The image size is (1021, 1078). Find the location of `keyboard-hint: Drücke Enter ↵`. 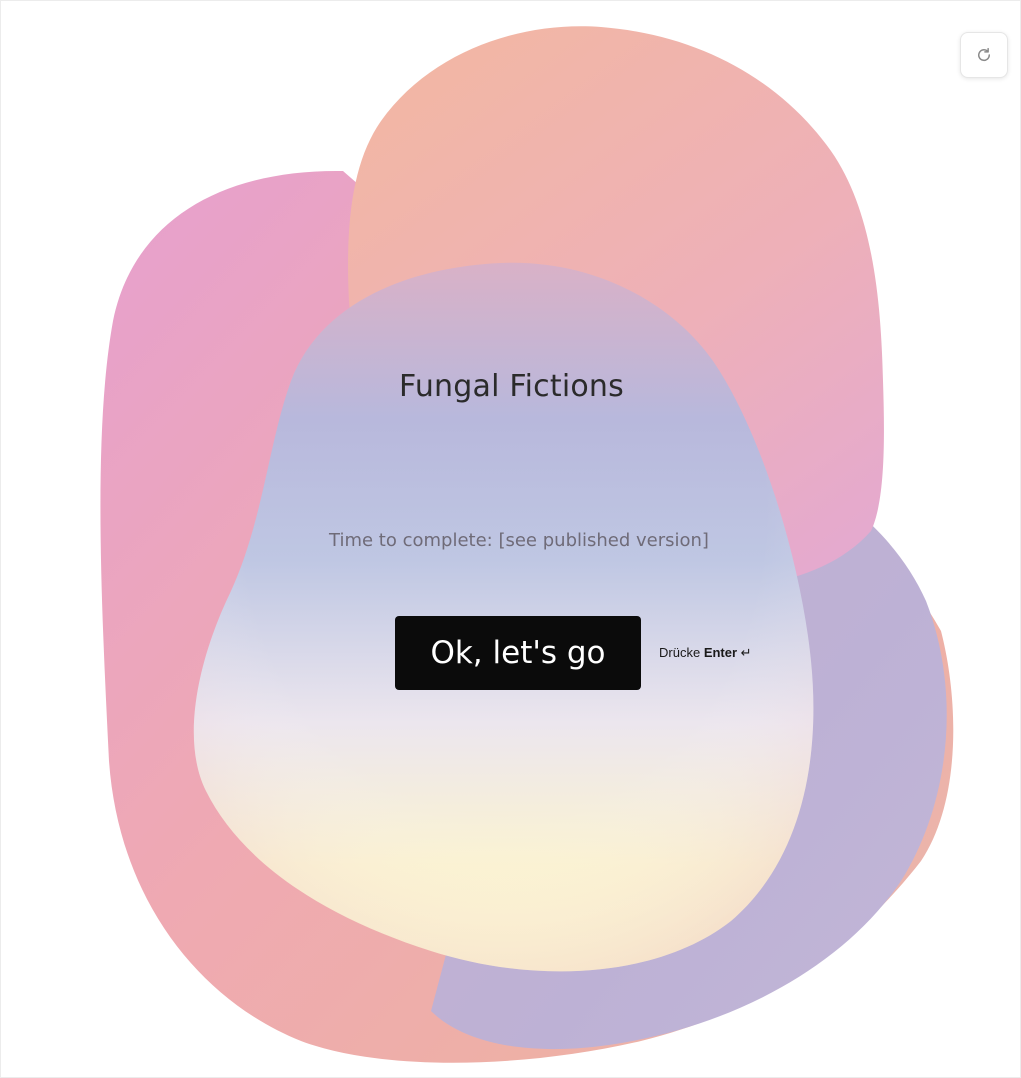

keyboard-hint: Drücke Enter ↵ is located at coordinates (705, 653).